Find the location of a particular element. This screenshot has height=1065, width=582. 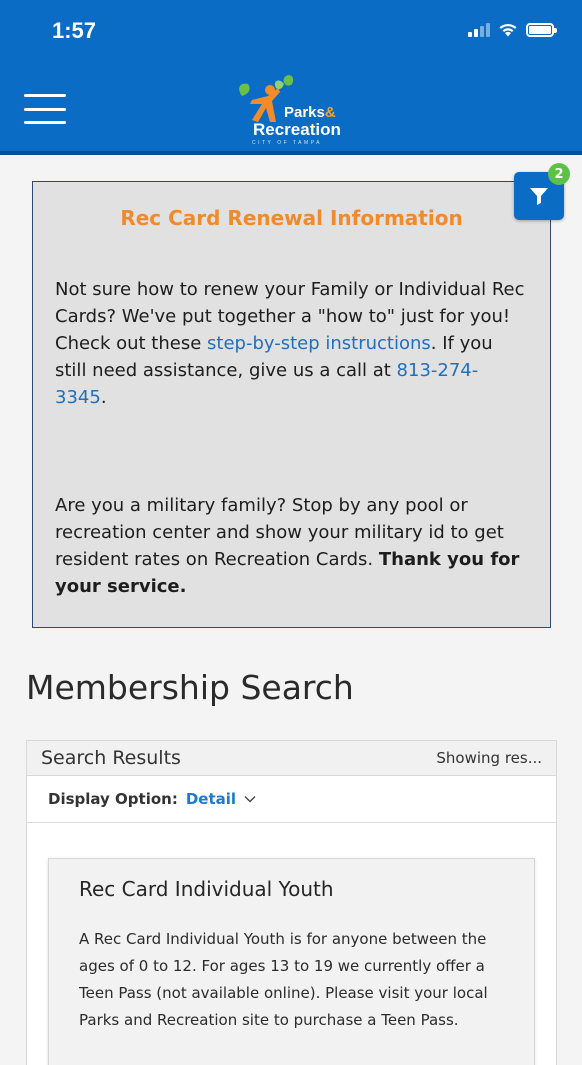

display-option-label: Display Option: is located at coordinates (113, 799).